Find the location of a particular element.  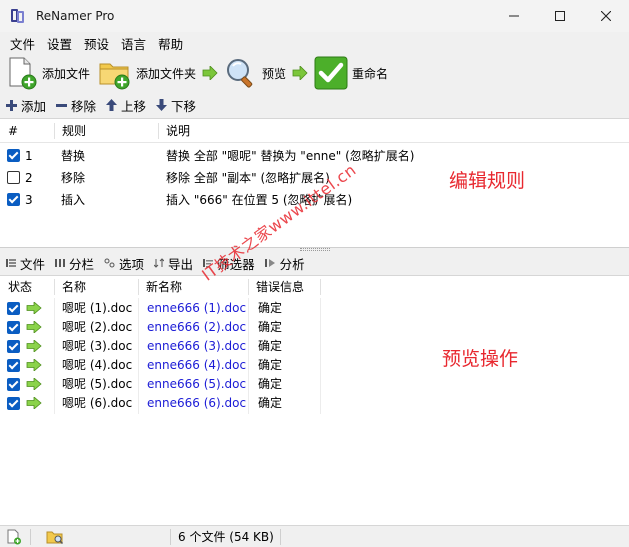

rules-toolbar: 添加 移除 上移 下移 is located at coordinates (314, 105).